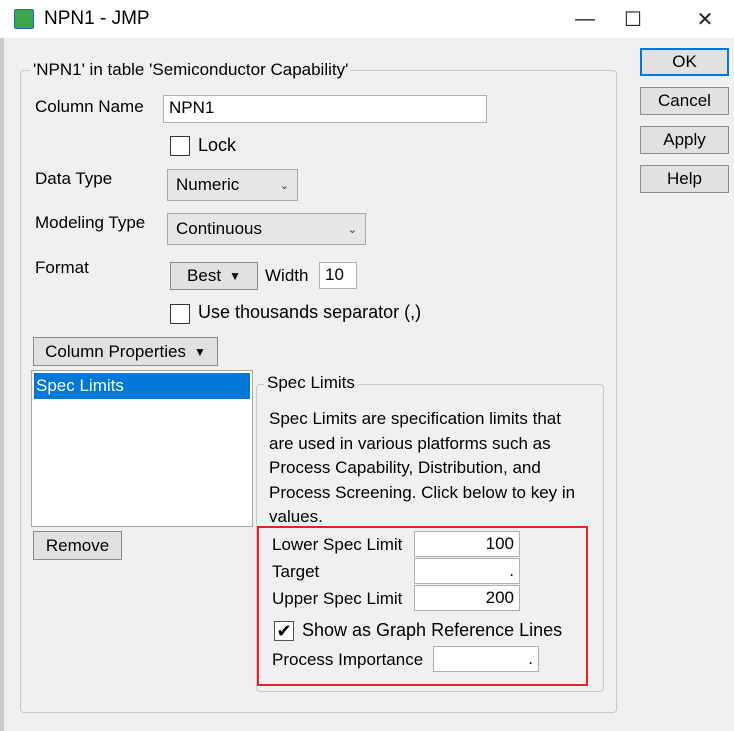 The width and height of the screenshot is (734, 731). What do you see at coordinates (2, 384) in the screenshot?
I see `background-app-strip` at bounding box center [2, 384].